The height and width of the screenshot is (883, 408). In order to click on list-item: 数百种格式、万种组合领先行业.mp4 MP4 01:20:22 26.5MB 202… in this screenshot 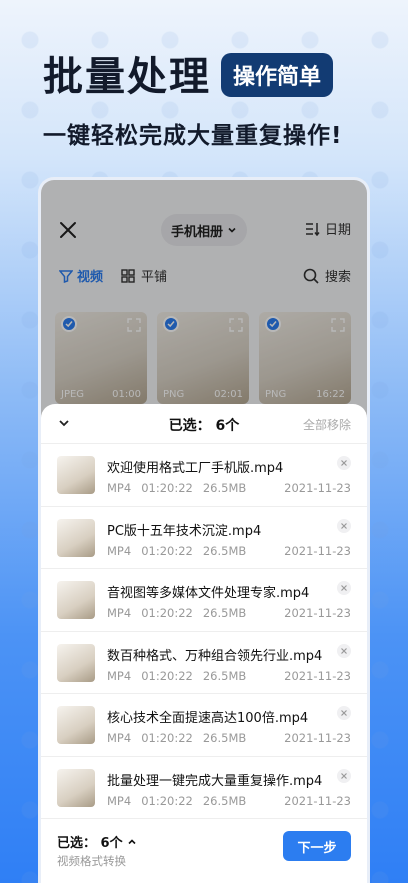, I will do `click(204, 663)`.